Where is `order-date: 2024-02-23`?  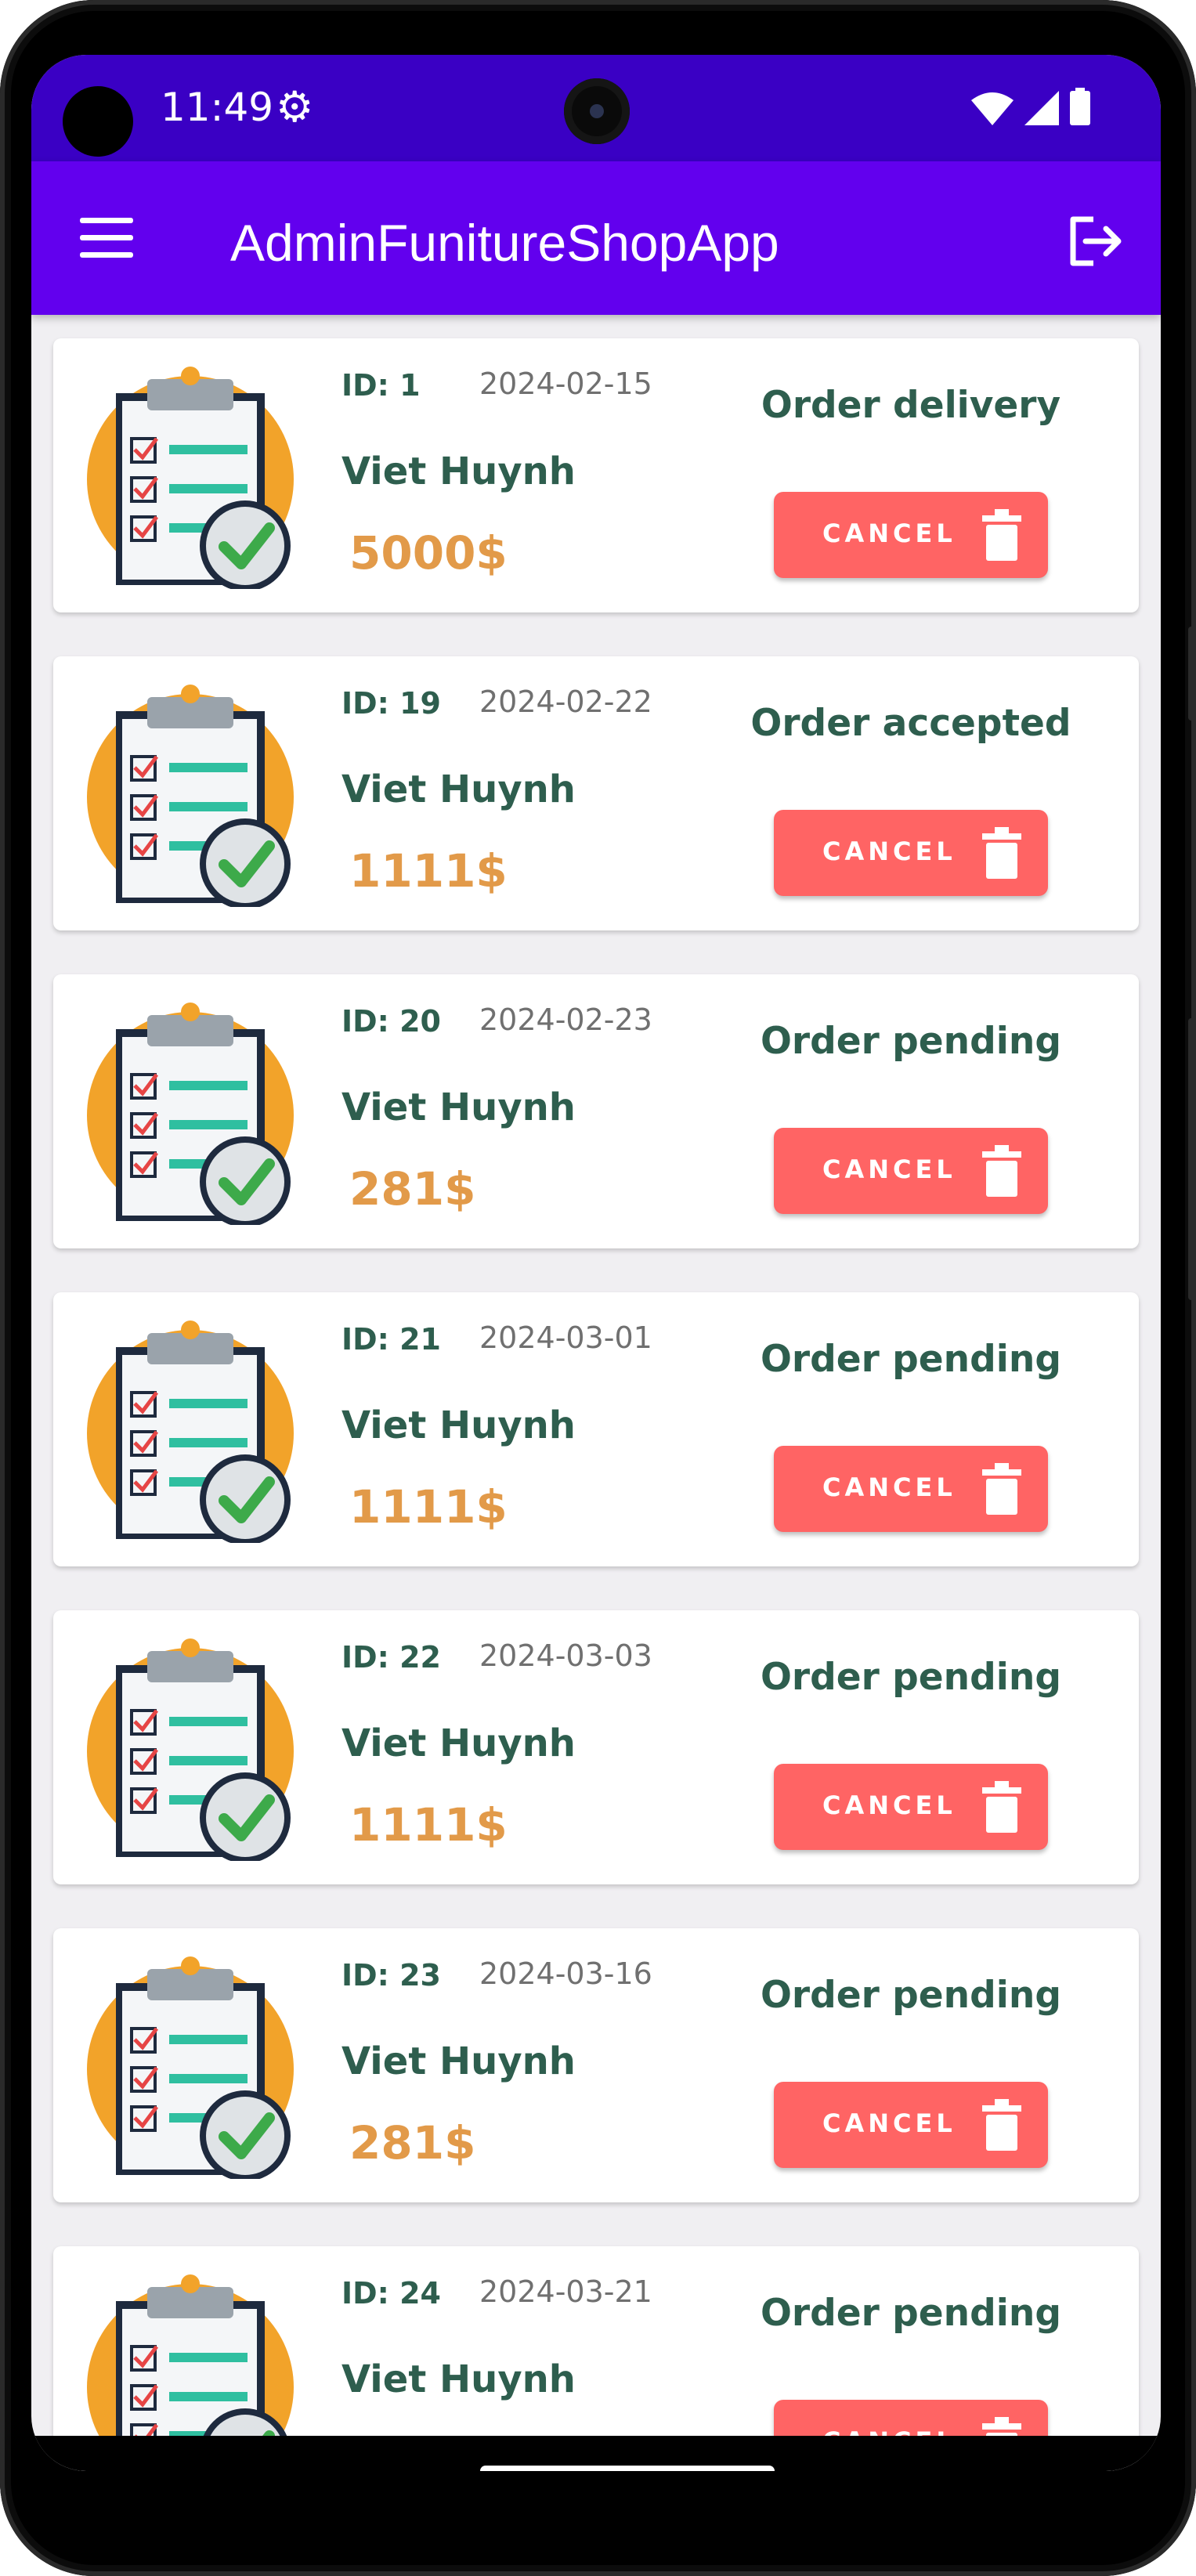 order-date: 2024-02-23 is located at coordinates (565, 1020).